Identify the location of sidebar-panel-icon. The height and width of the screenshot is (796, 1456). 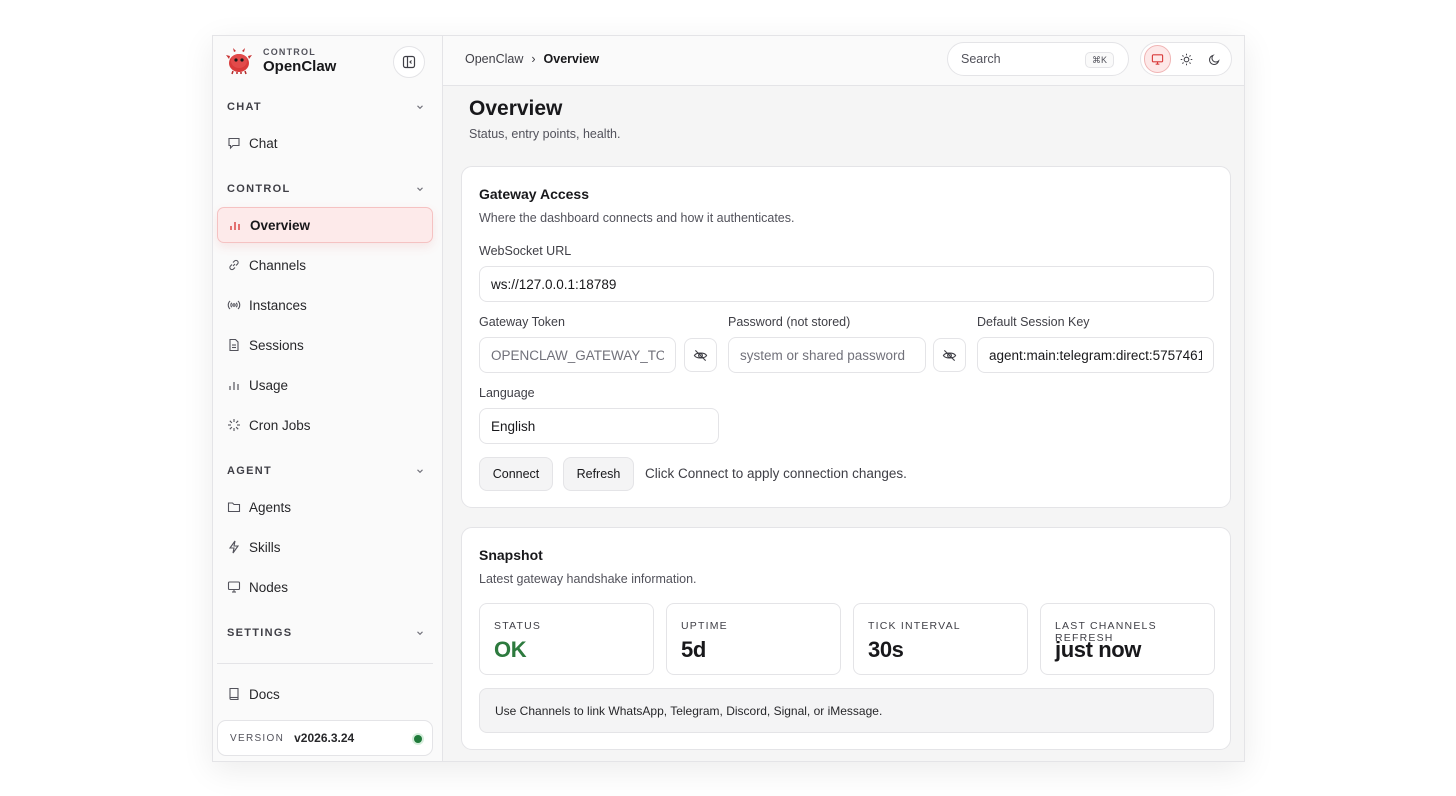
(409, 62).